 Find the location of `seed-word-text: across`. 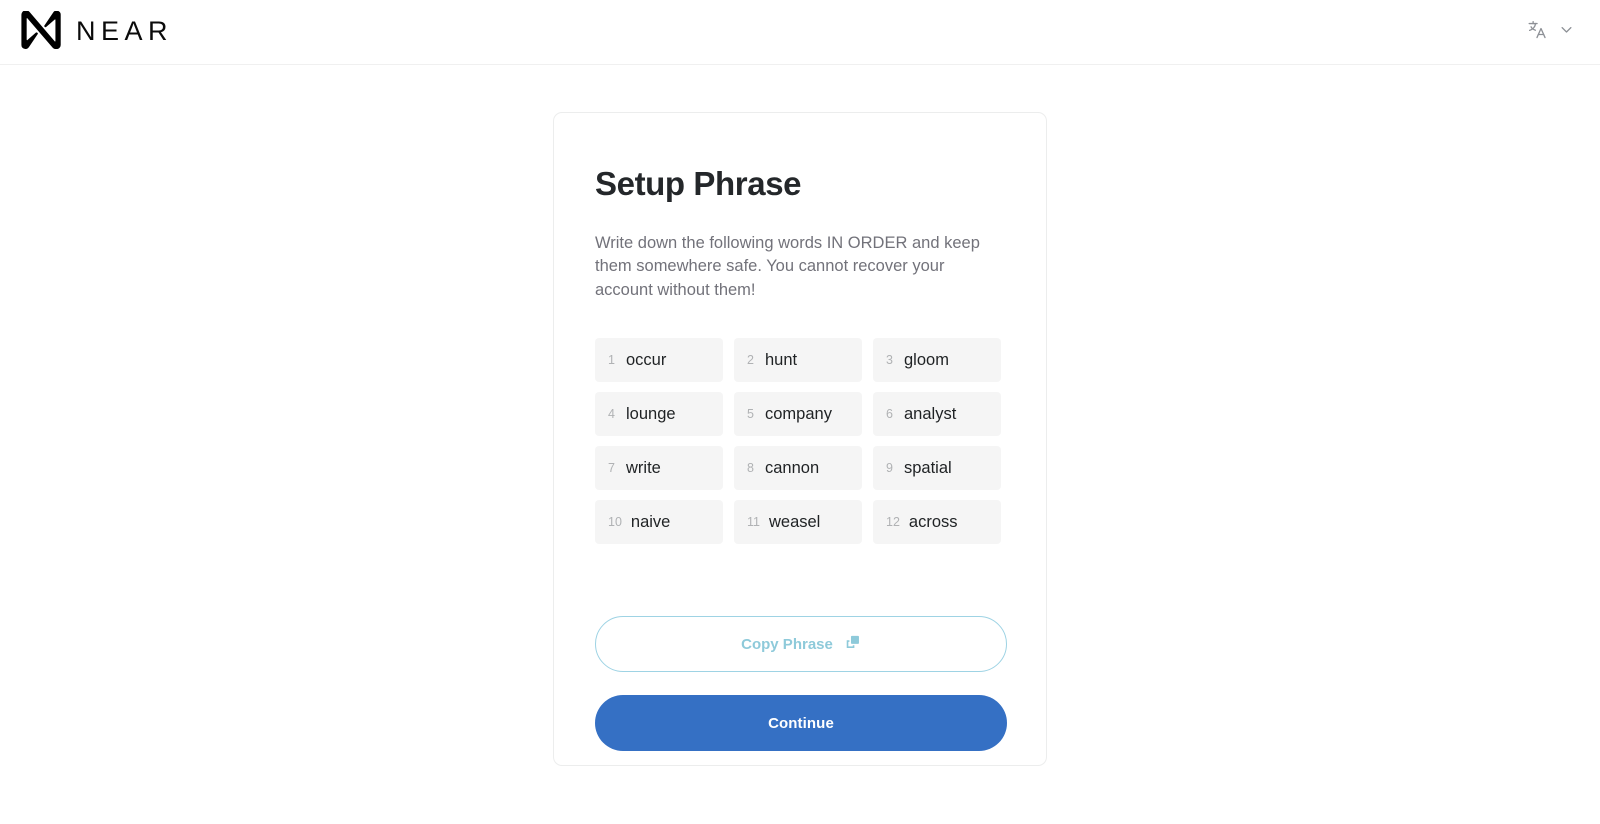

seed-word-text: across is located at coordinates (933, 521).